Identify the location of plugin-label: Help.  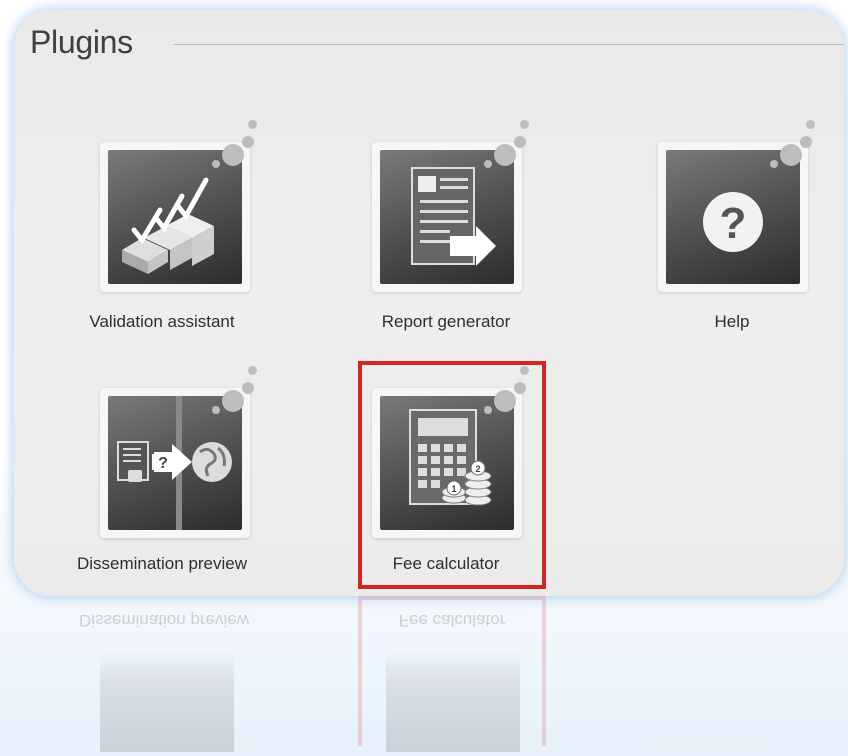
(732, 321).